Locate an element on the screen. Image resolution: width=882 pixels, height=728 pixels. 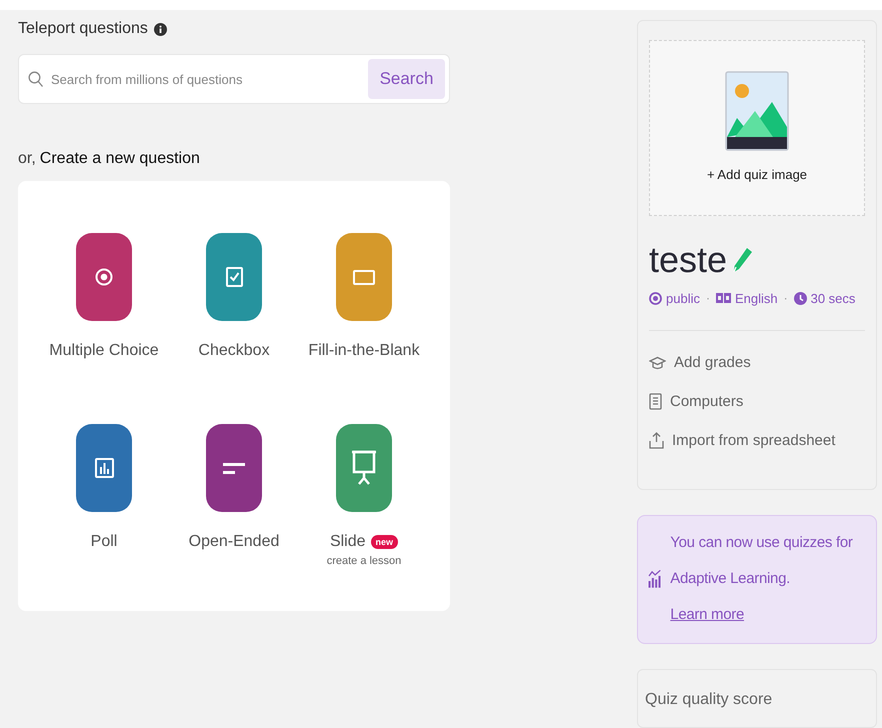
radio-icon is located at coordinates (104, 277).